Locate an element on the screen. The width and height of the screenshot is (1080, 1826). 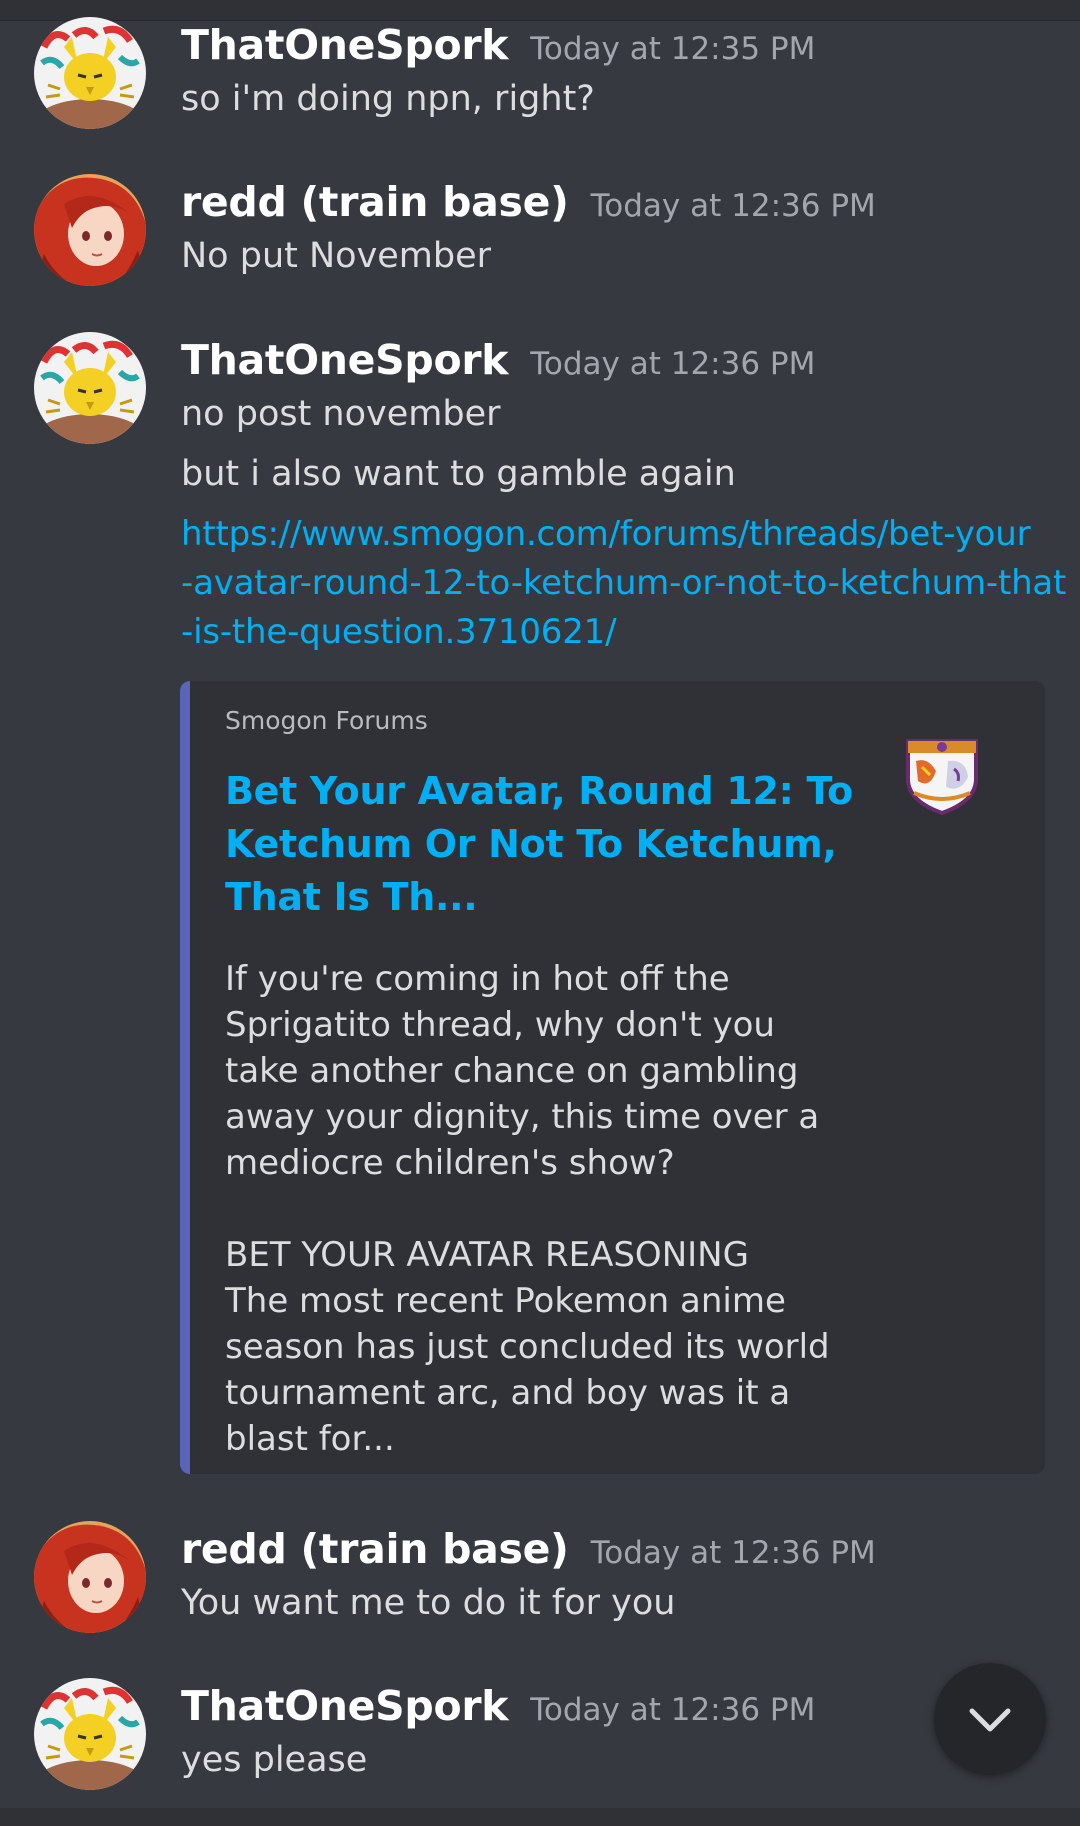
message-text: but i also want to gamble again is located at coordinates (458, 474).